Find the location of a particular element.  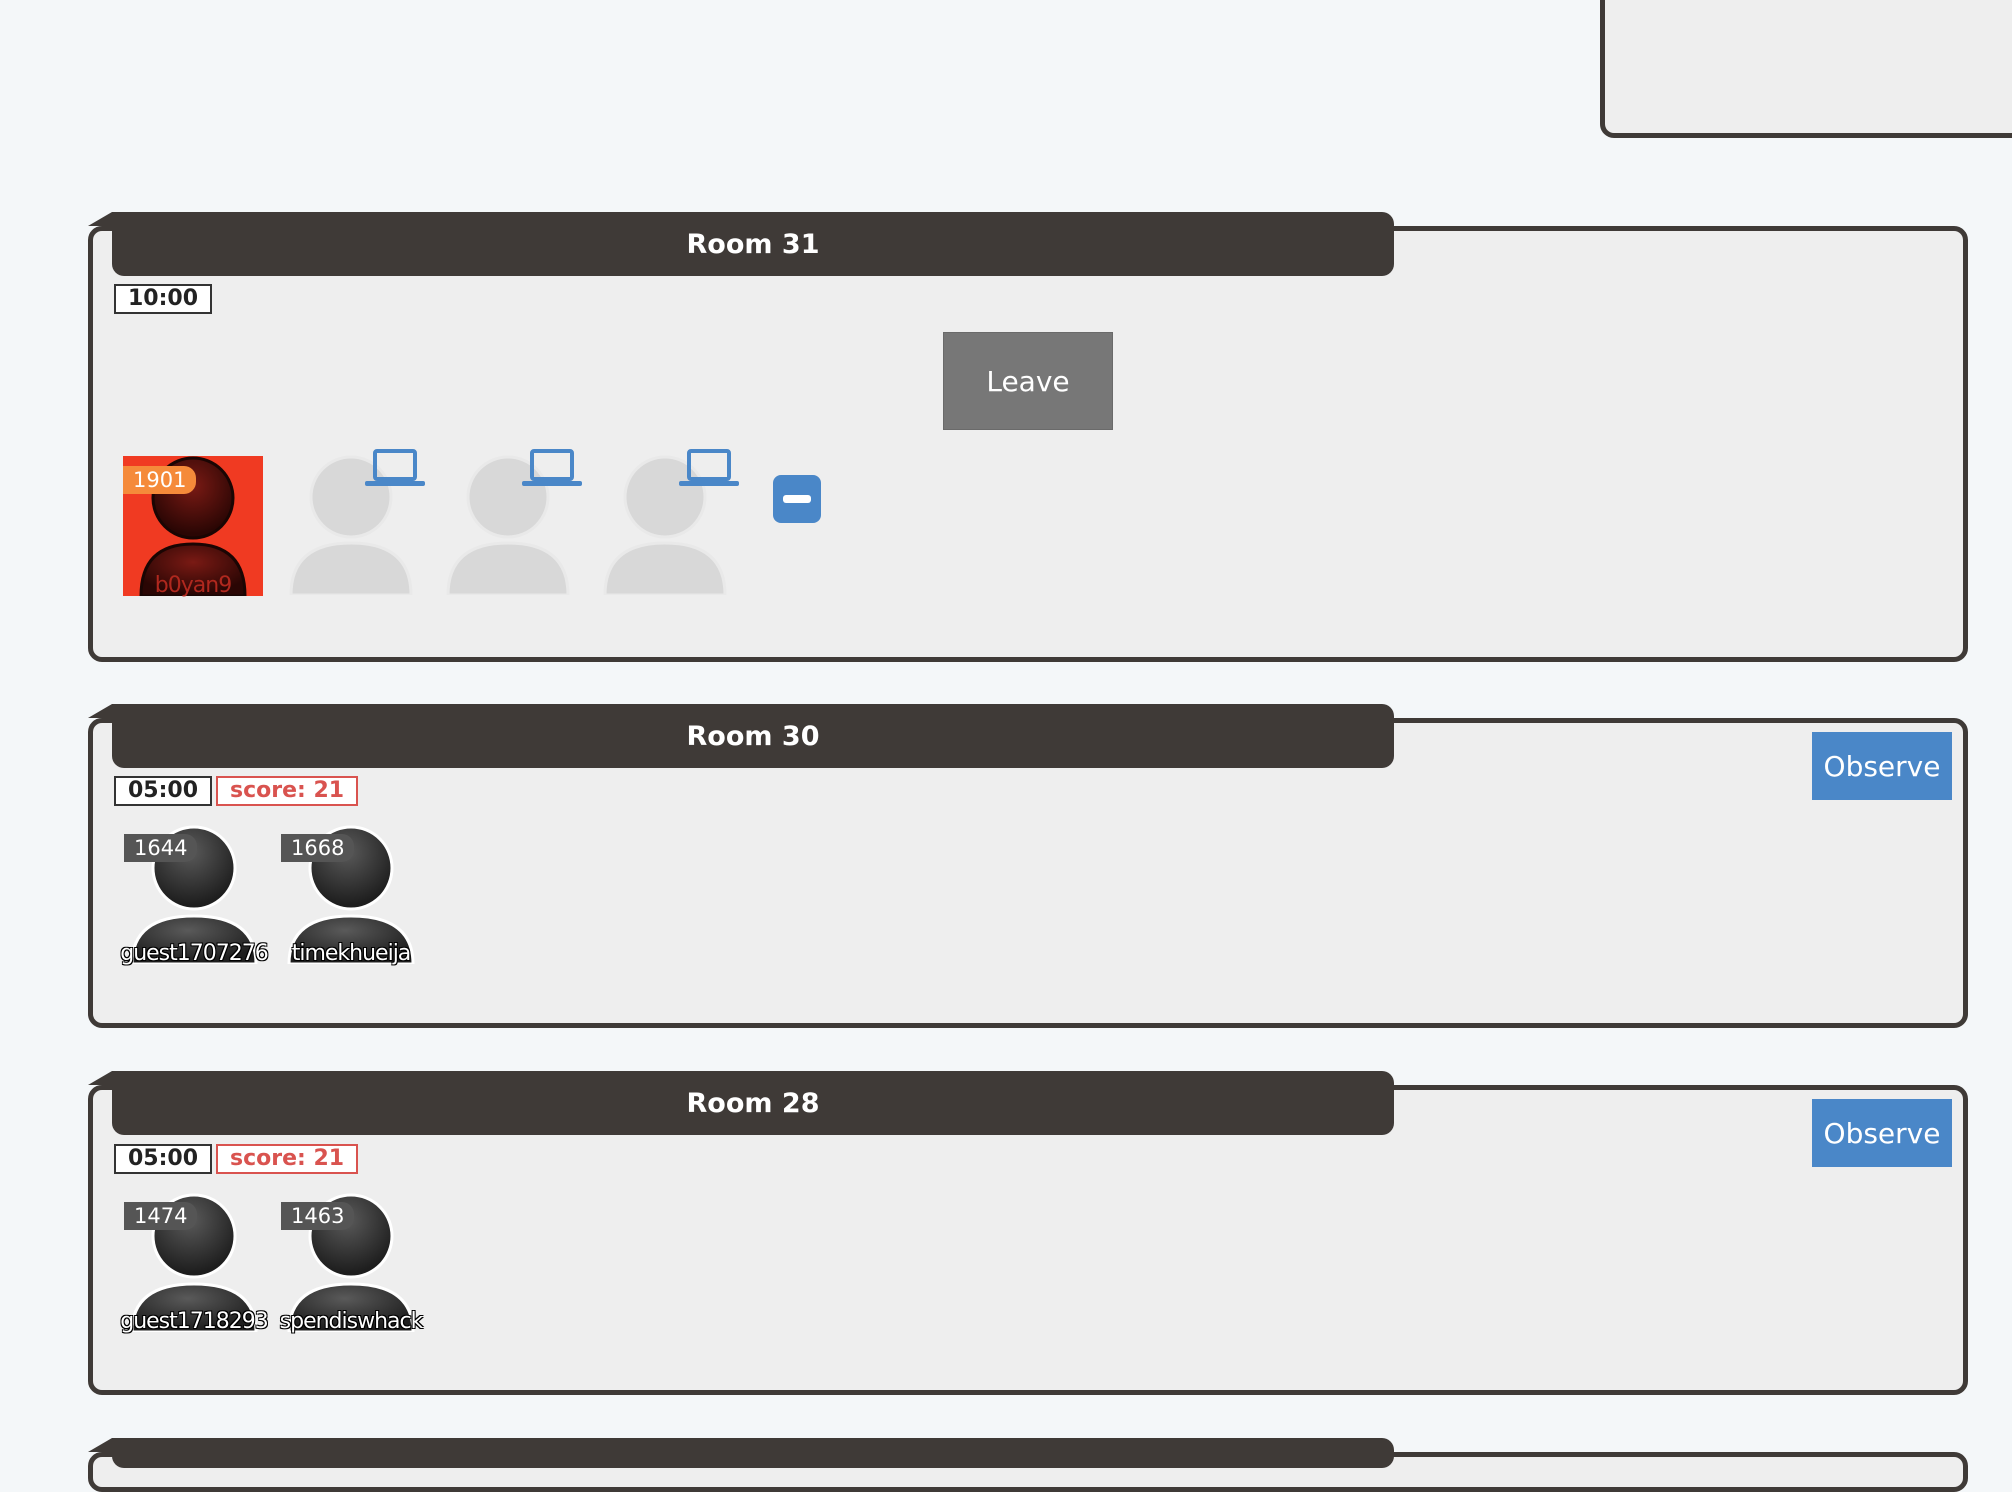

room-timer-31: 10:00 is located at coordinates (163, 299).